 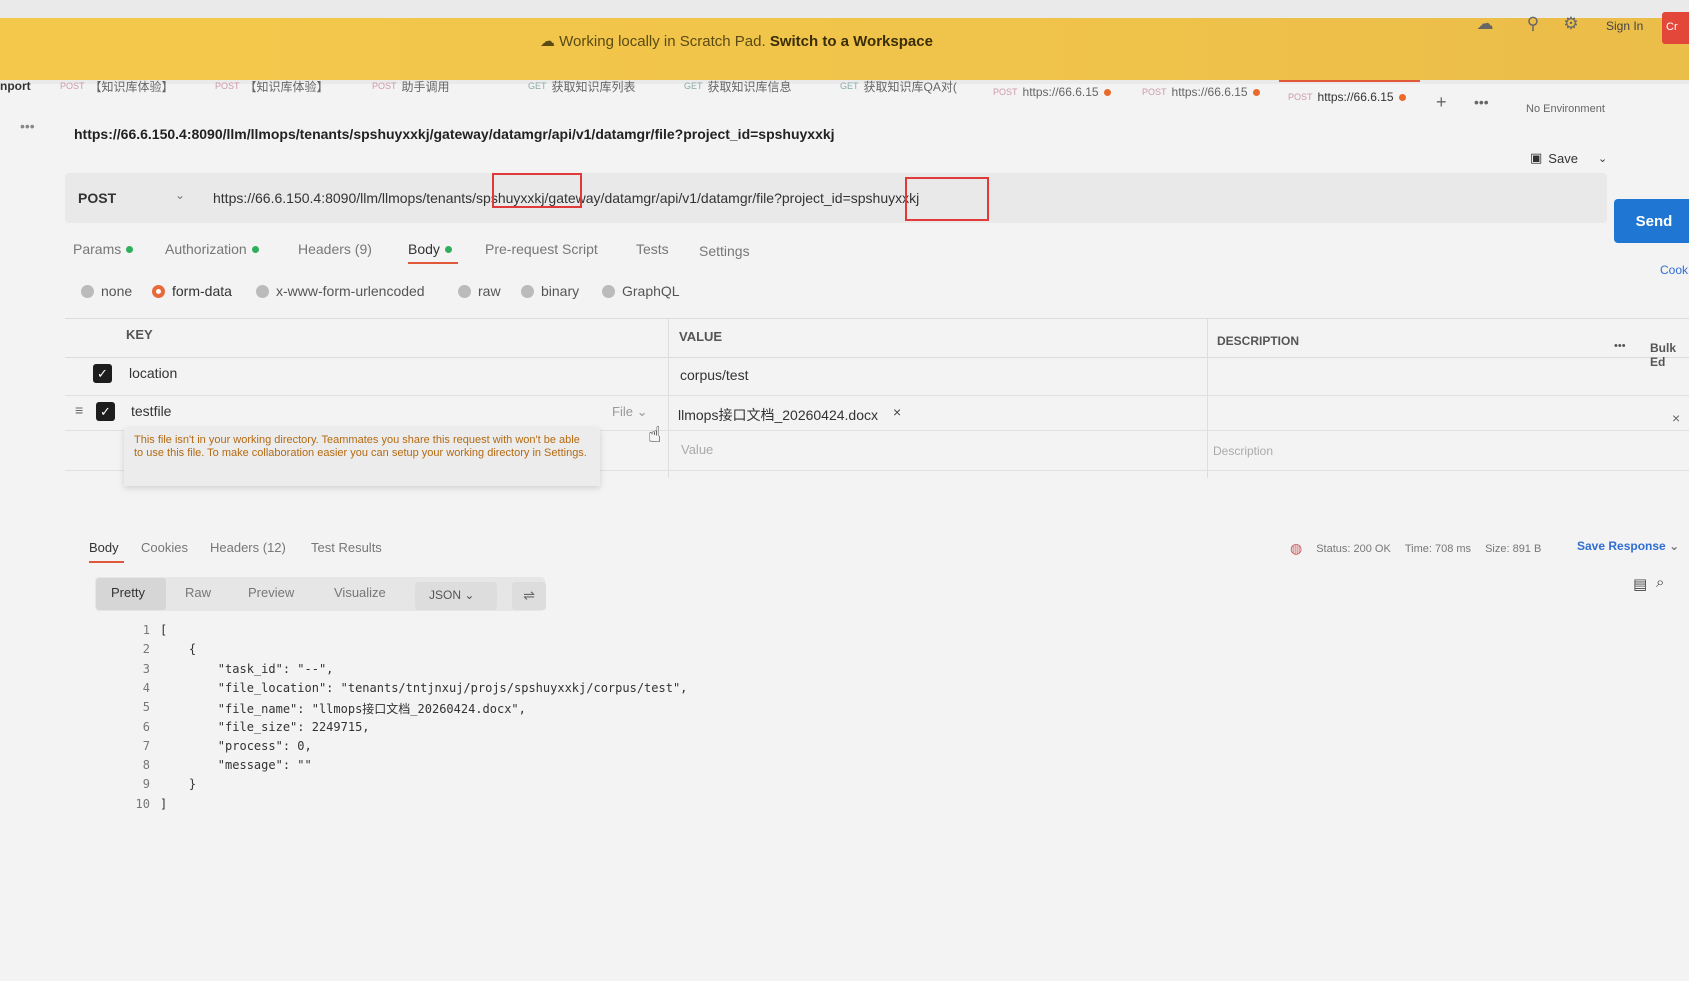 What do you see at coordinates (139, 334) in the screenshot?
I see `column-key: KEY` at bounding box center [139, 334].